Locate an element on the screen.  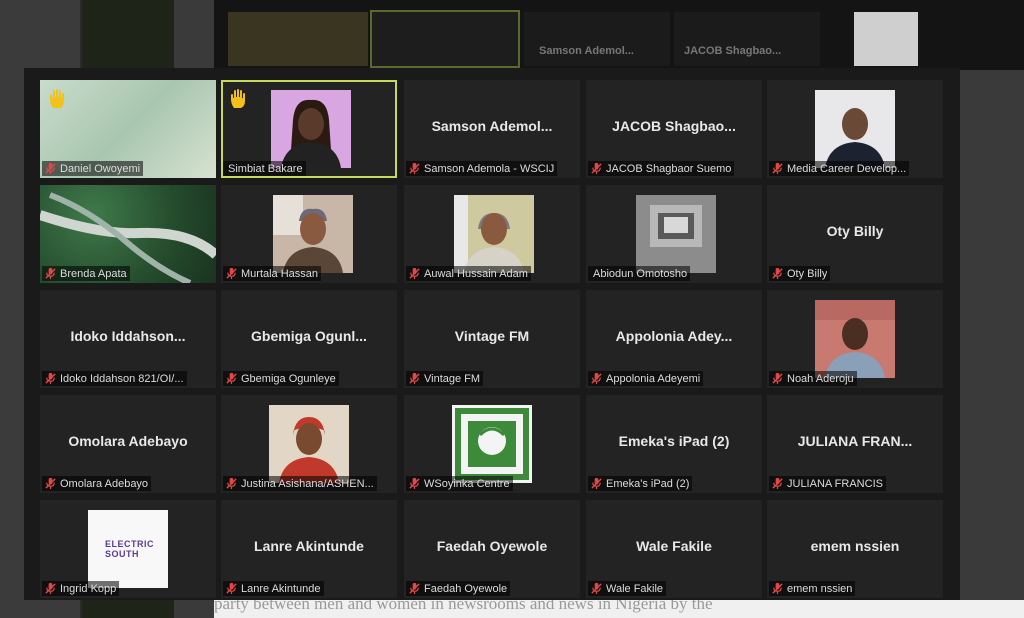
participant-name-display: Vintage FM is located at coordinates (492, 336).